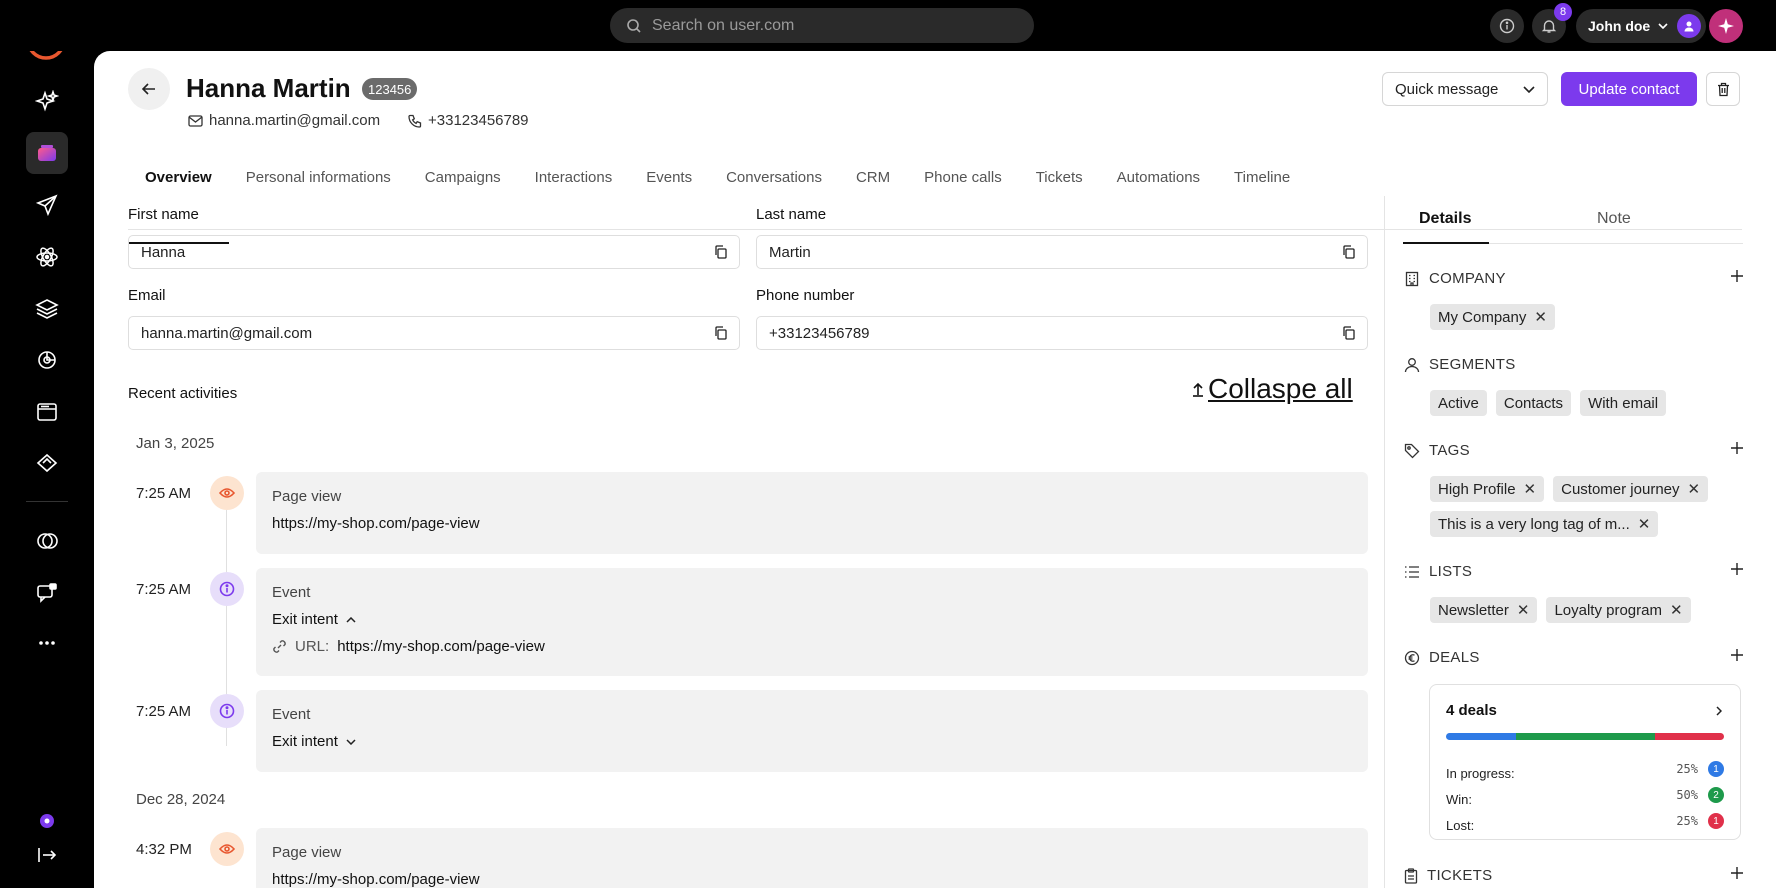  Describe the element at coordinates (1533, 403) in the screenshot. I see `segment-chip: Contacts` at that location.